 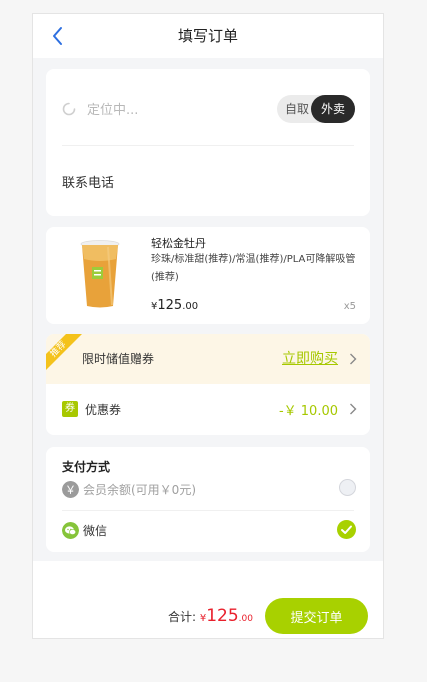 I want to click on delivery-mode-toggle: 自取 外卖, so click(x=316, y=109).